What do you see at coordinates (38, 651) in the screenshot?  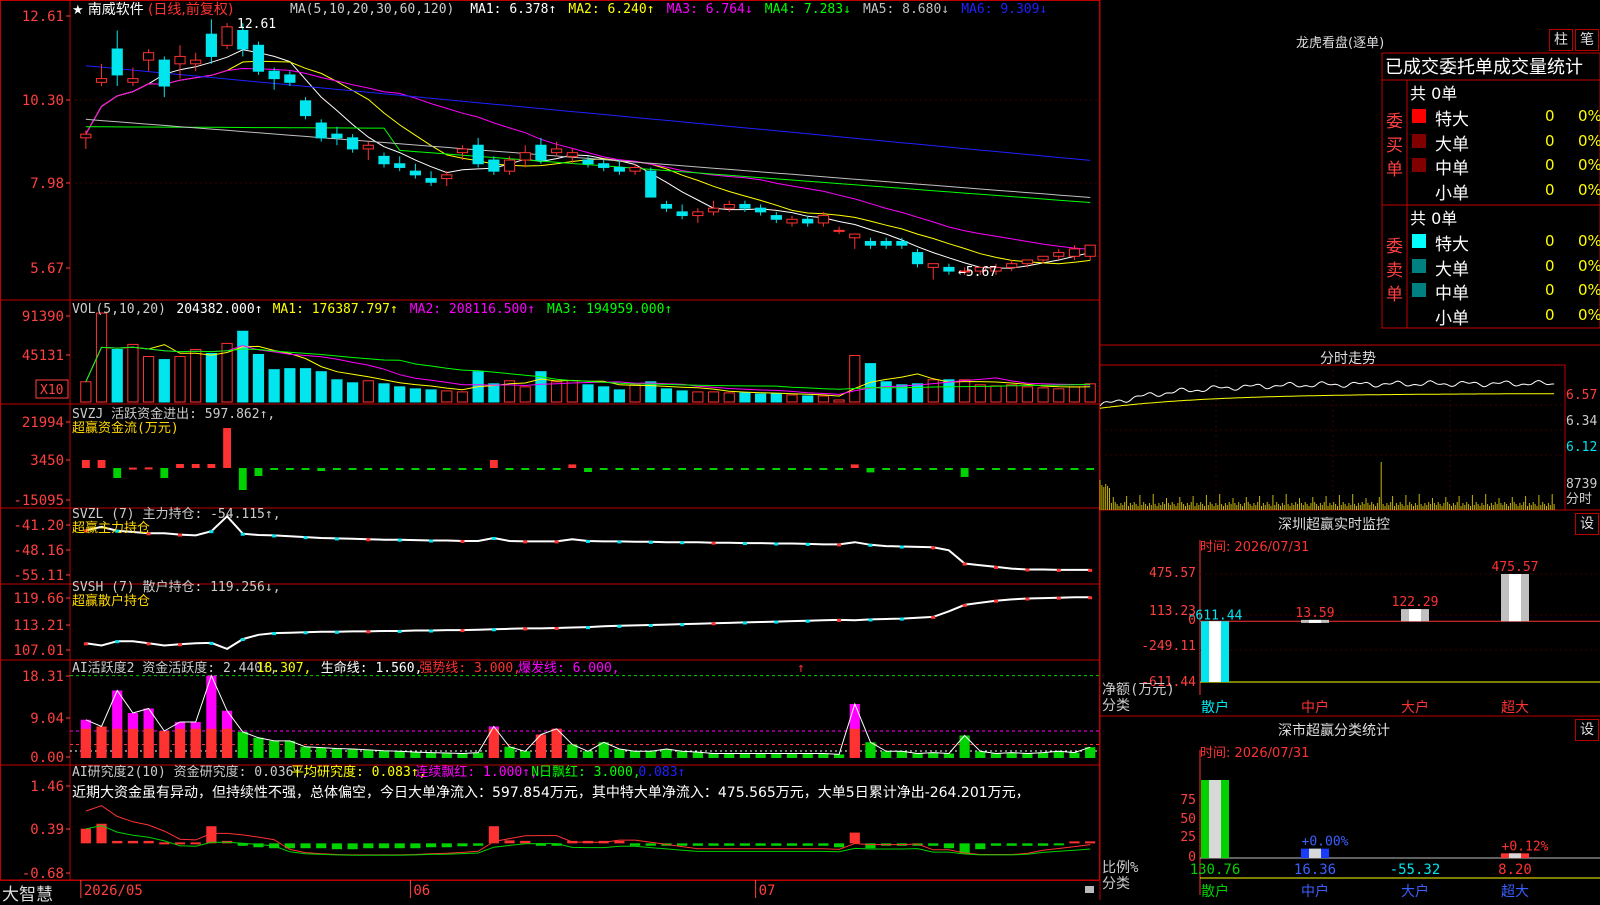 I see `svsh-y-tick: 107.01` at bounding box center [38, 651].